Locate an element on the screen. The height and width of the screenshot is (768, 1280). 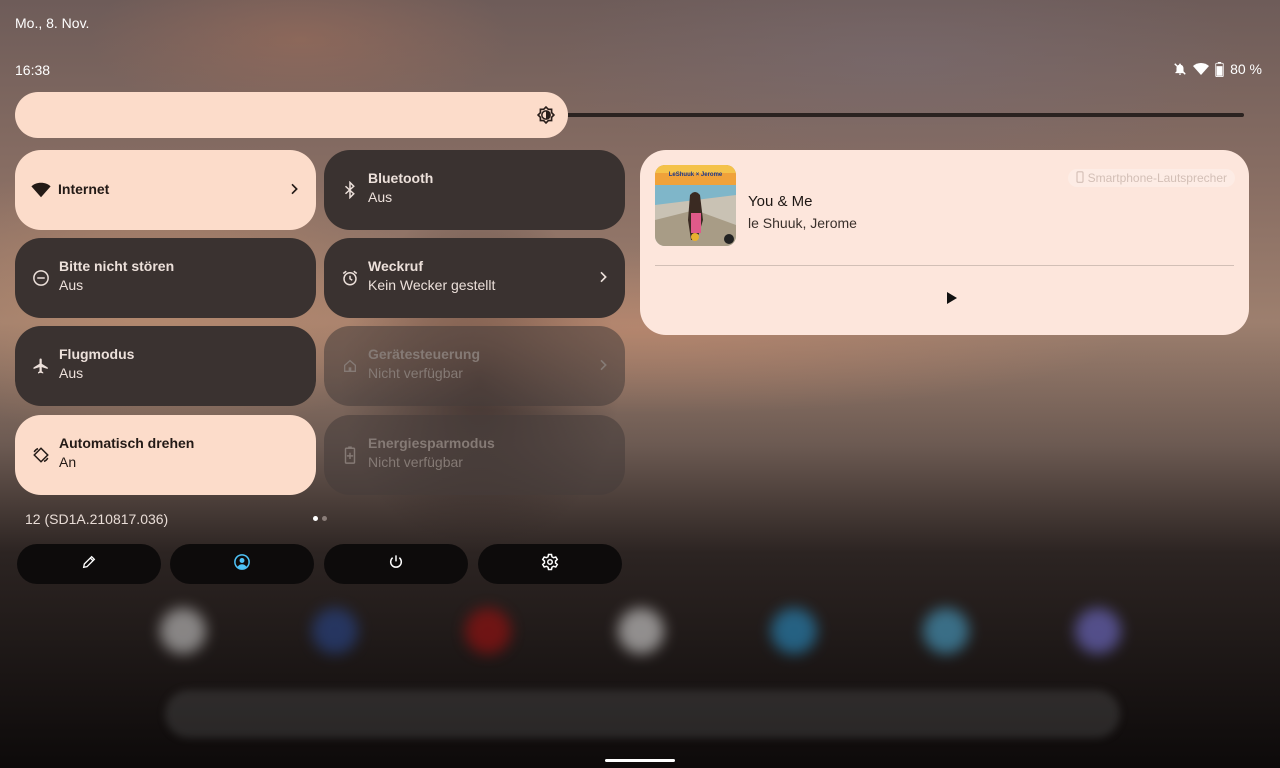
battery-saver-icon is located at coordinates (350, 455).